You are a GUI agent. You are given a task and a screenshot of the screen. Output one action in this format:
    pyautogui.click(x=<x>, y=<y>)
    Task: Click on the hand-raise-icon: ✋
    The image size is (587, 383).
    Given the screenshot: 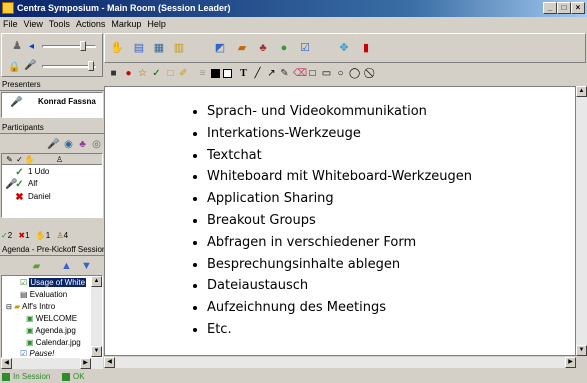 What is the action you would take?
    pyautogui.click(x=117, y=48)
    